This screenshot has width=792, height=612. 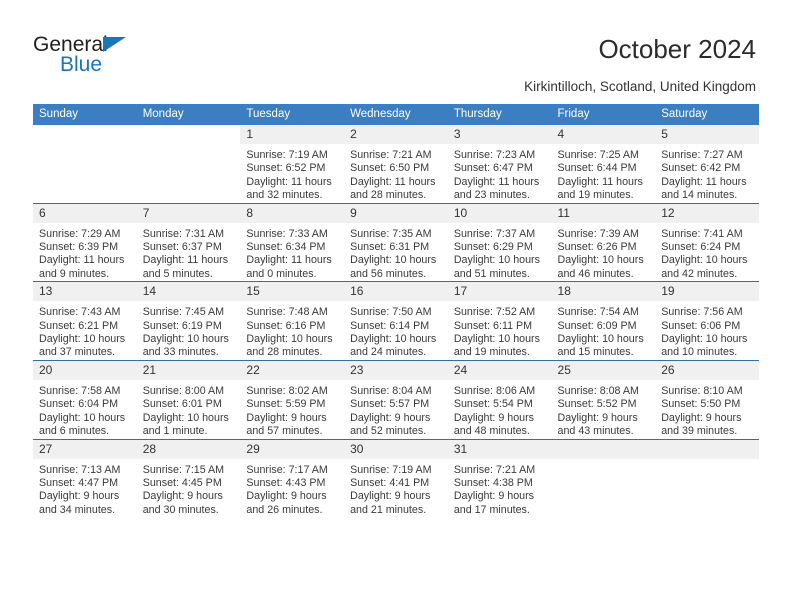 I want to click on day-sunset-text: Sunset: 6:50 PM, so click(x=390, y=168).